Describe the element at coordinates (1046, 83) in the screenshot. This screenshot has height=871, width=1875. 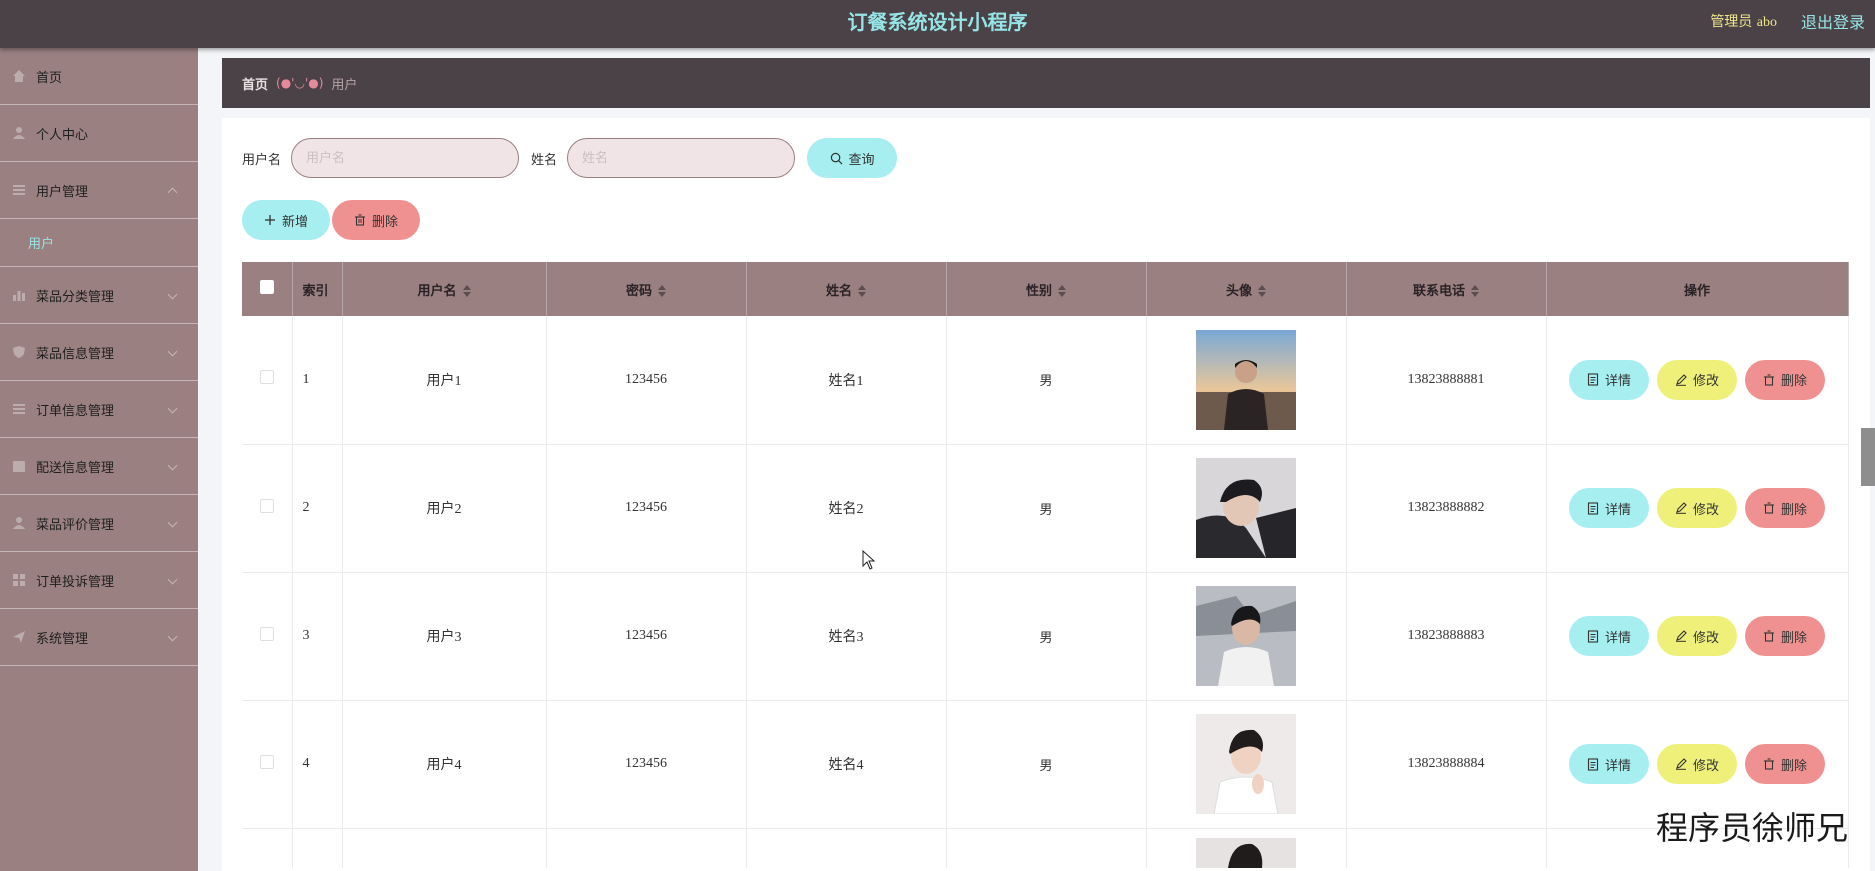
I see `breadcrumb: 首页 (●'◡'●) 用户` at that location.